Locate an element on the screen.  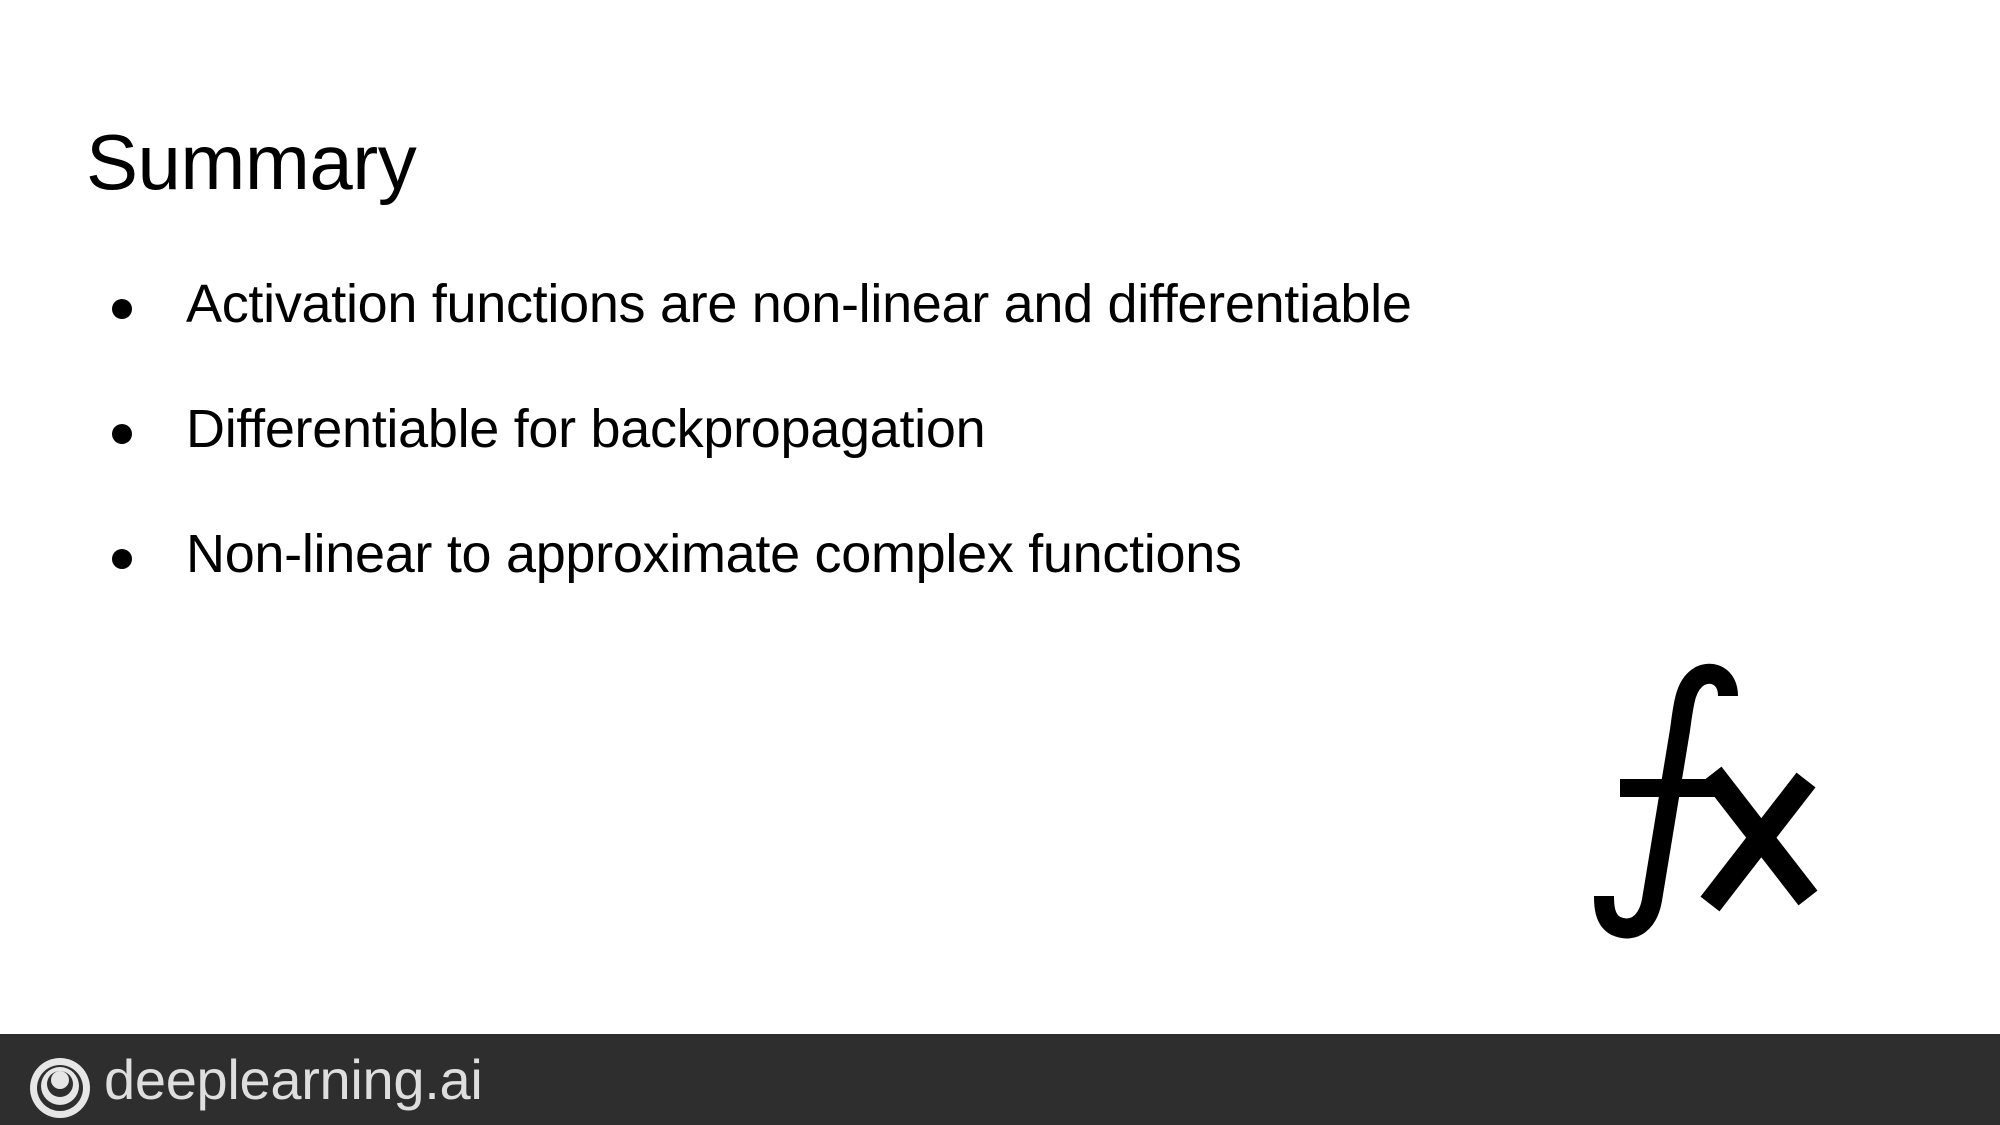
deeplearning-logo-icon is located at coordinates (60, 1088).